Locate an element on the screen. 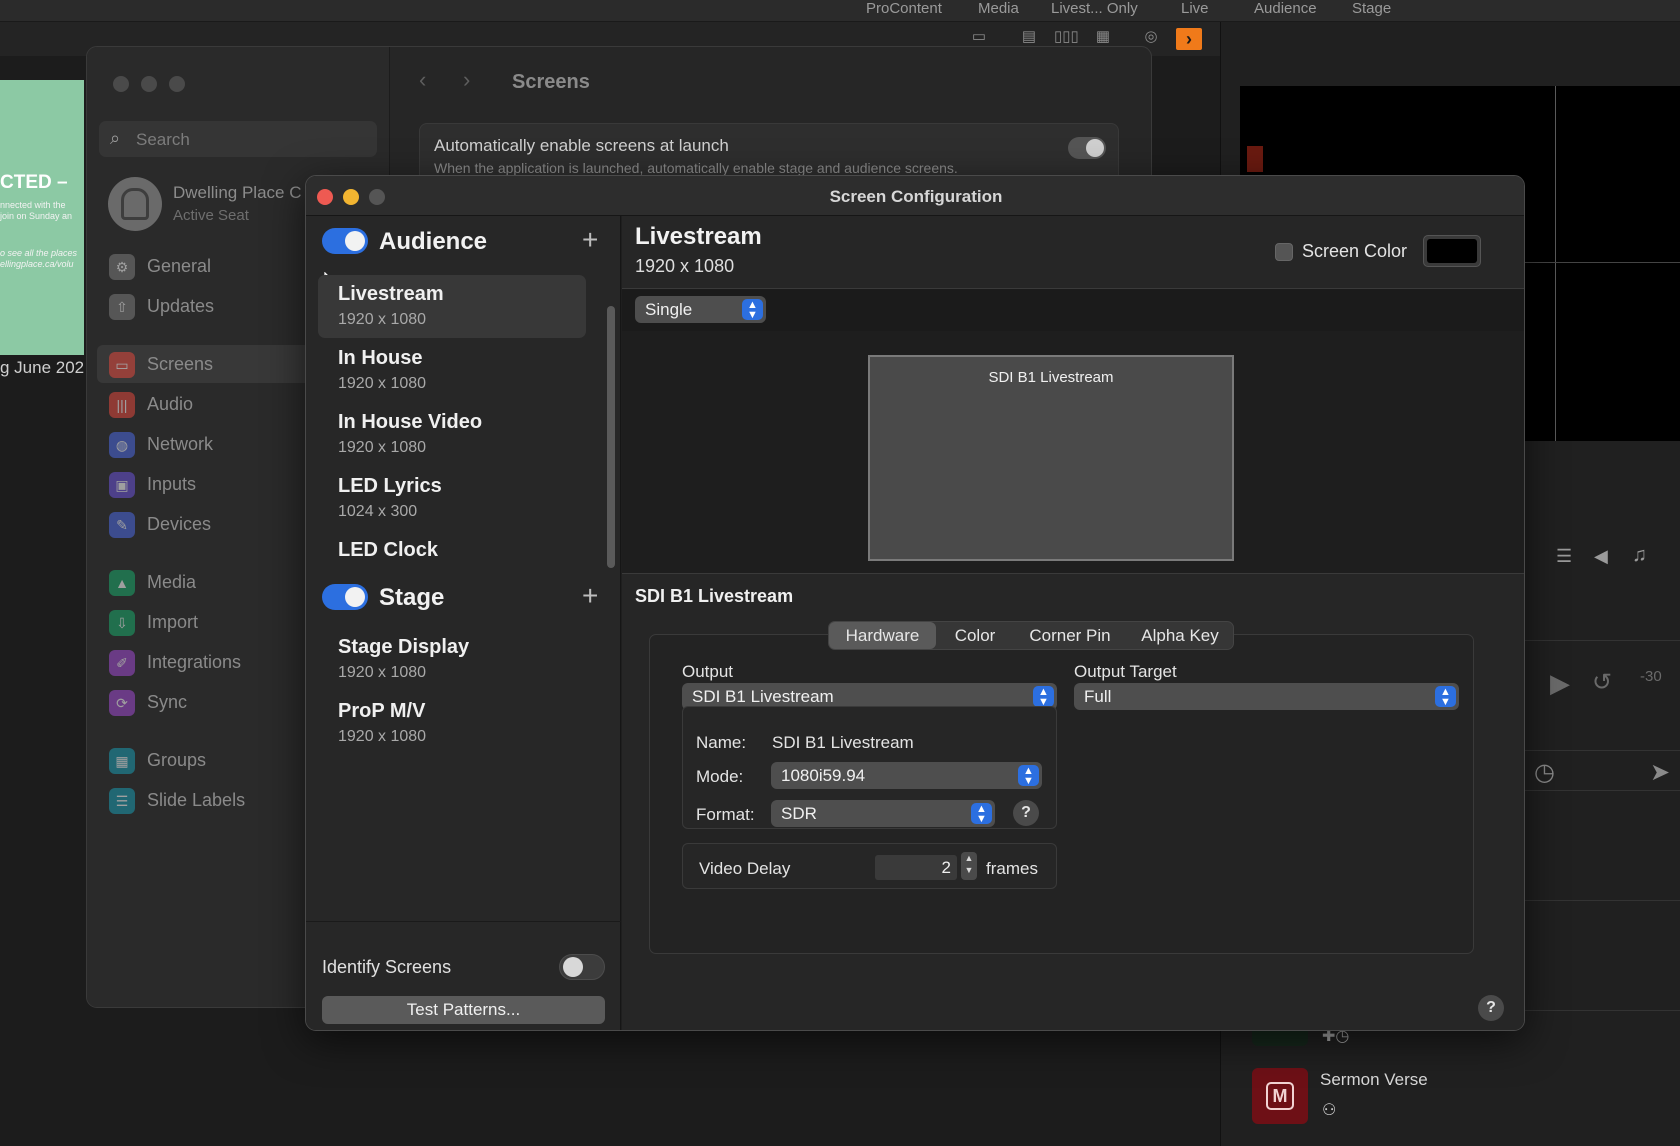 The width and height of the screenshot is (1680, 1146). thumb-body: nnected with the join on Sunday an is located at coordinates (36, 210).